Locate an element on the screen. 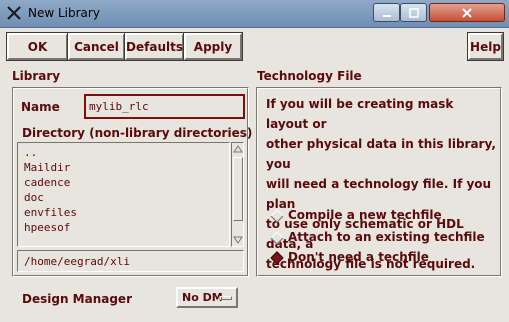 The width and height of the screenshot is (509, 322). radio-label-attach: Attach to an existing techfile is located at coordinates (386, 237).